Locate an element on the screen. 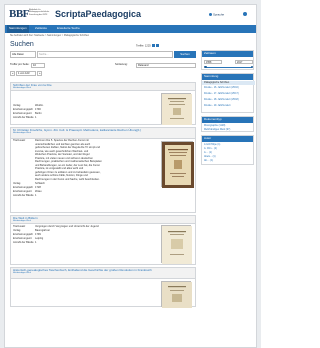 This screenshot has height=348, width=320. facet-zeitraum: Zeitraum 1558 2017 is located at coordinates (227, 60).